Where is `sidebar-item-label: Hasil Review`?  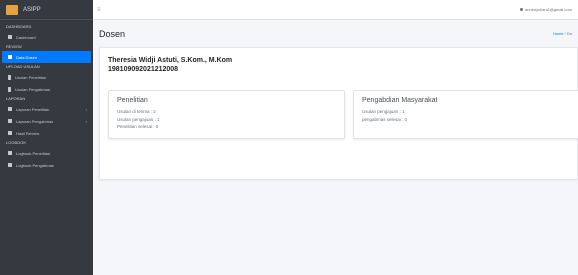
sidebar-item-label: Hasil Review is located at coordinates (28, 133).